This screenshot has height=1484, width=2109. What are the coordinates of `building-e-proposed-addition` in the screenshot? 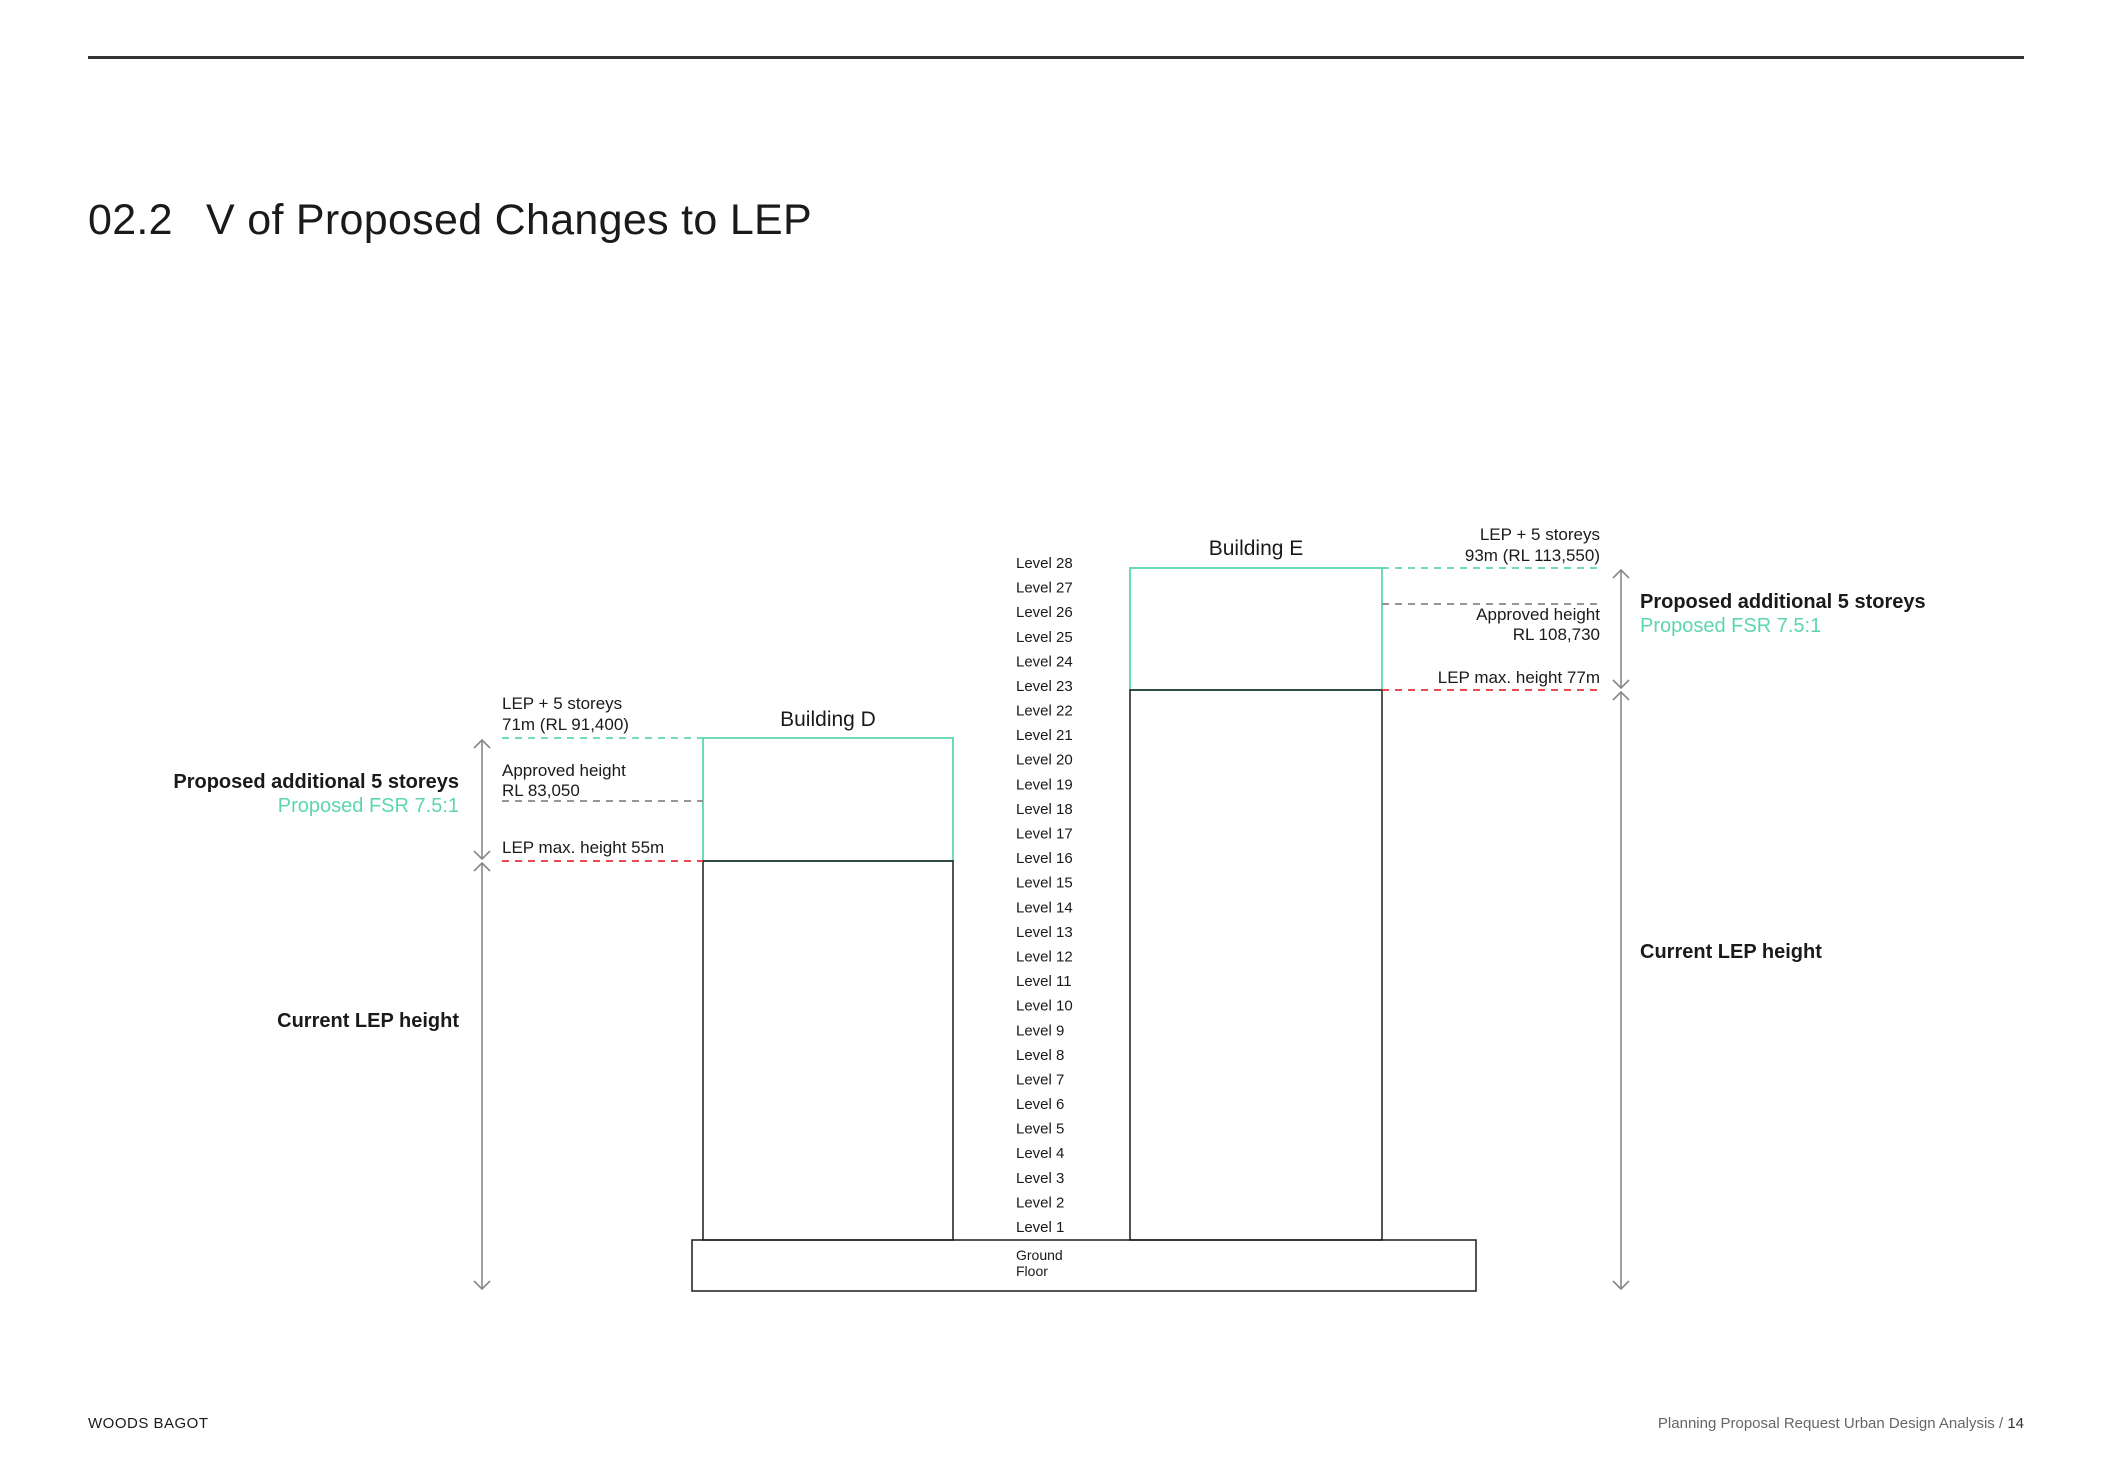 It's located at (1256, 629).